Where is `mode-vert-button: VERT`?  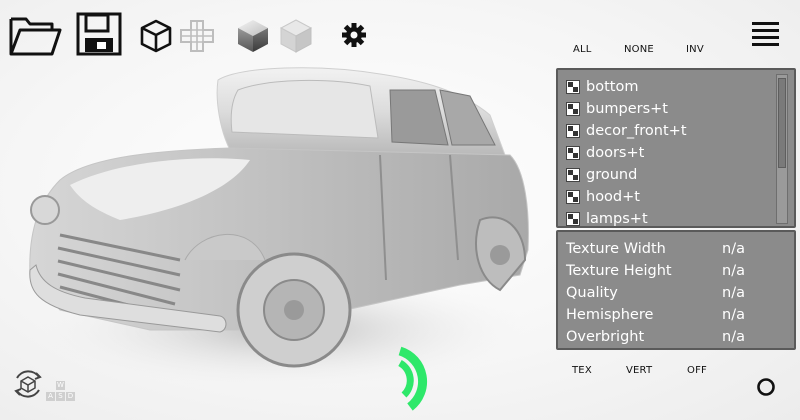 mode-vert-button: VERT is located at coordinates (639, 370).